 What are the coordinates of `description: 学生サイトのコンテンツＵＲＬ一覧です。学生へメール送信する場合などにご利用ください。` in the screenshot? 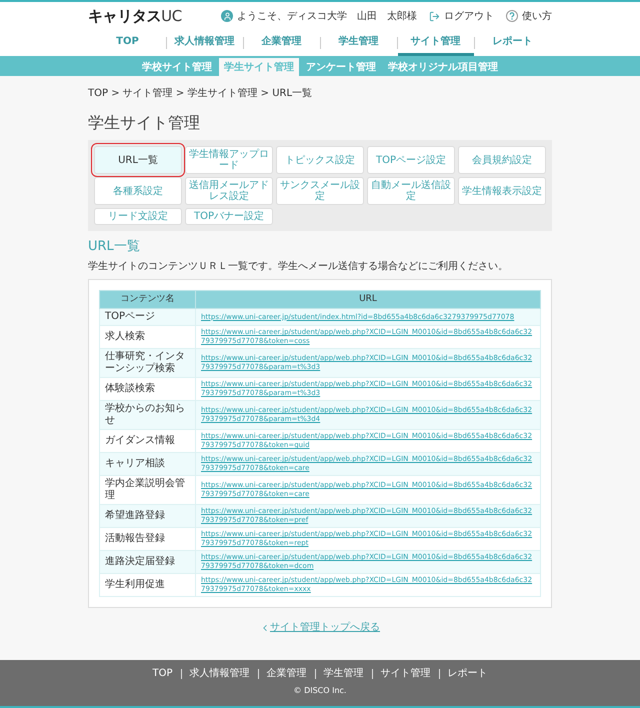 It's located at (298, 267).